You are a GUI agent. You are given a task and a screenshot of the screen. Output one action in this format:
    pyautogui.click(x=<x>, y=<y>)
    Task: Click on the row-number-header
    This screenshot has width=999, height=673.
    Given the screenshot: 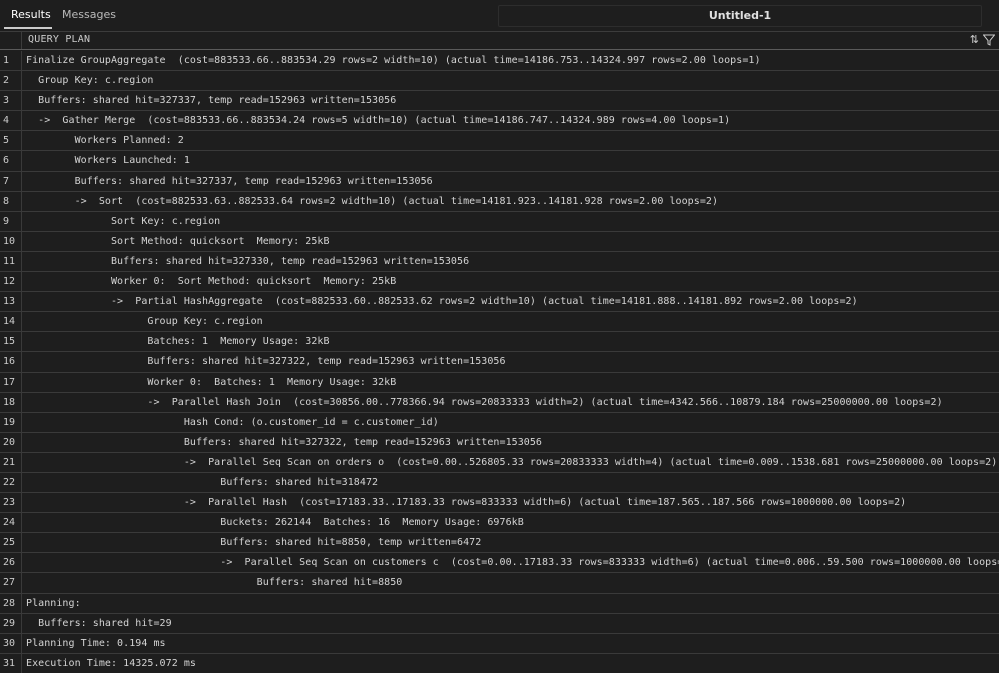 What is the action you would take?
    pyautogui.click(x=11, y=40)
    